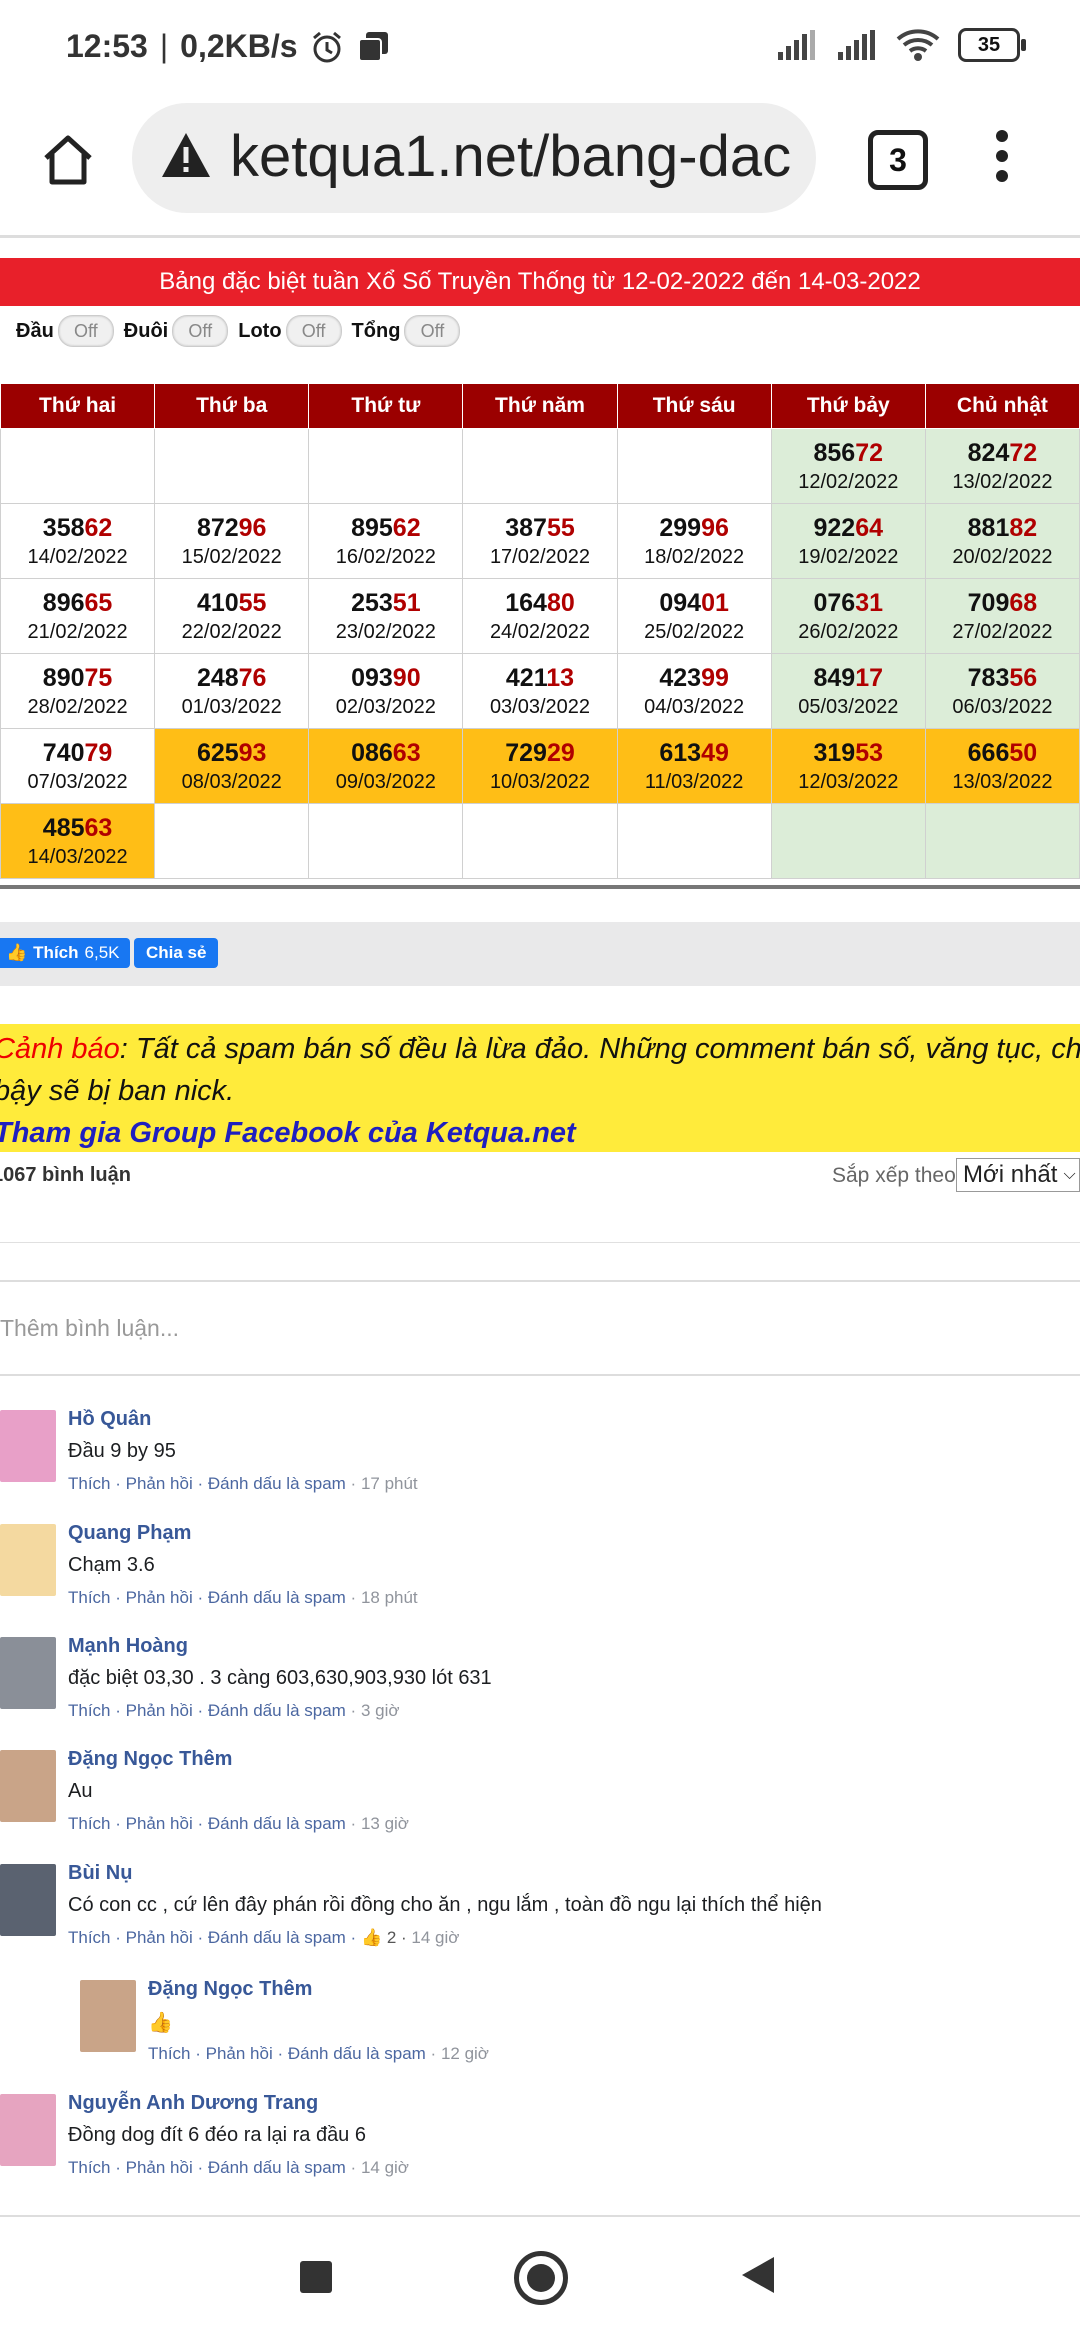  What do you see at coordinates (386, 616) in the screenshot?
I see `result-cell: 25351 23/02/2022` at bounding box center [386, 616].